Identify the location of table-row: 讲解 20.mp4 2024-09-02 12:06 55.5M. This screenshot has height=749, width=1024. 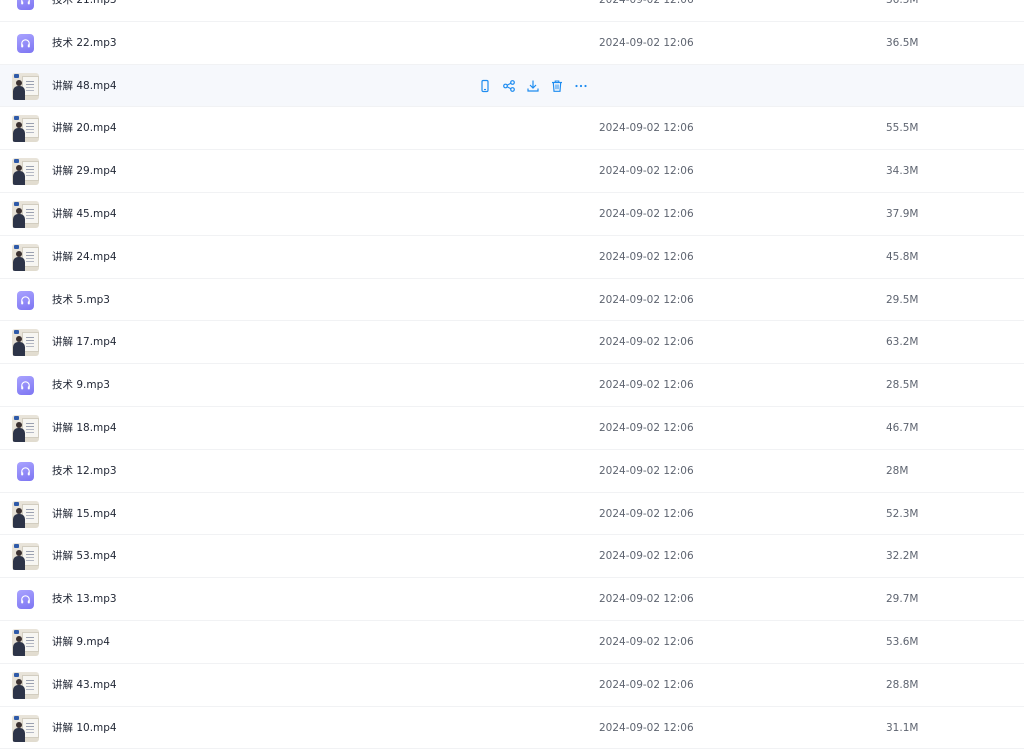
(512, 129).